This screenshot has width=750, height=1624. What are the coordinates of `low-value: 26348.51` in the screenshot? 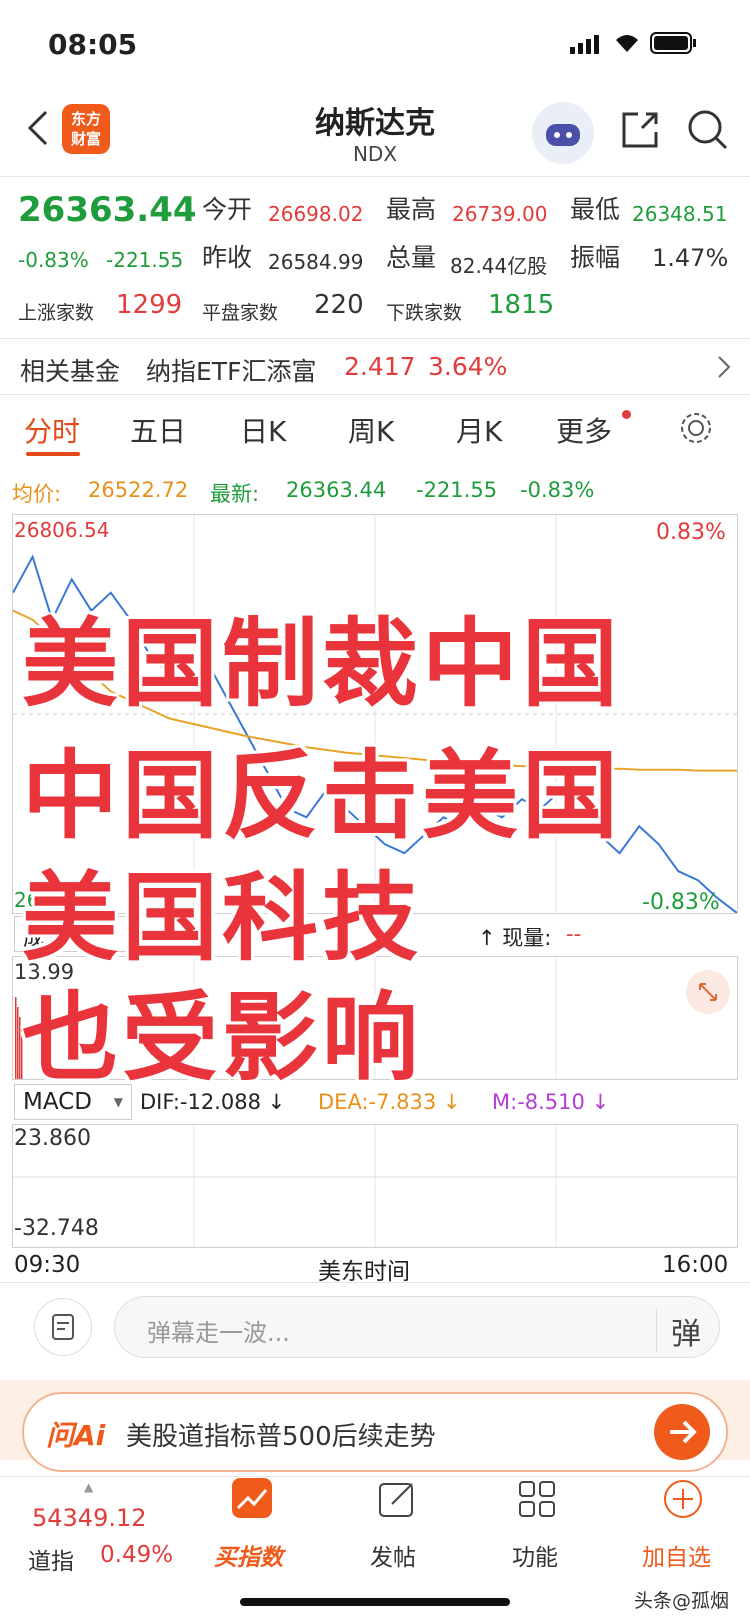 It's located at (680, 214).